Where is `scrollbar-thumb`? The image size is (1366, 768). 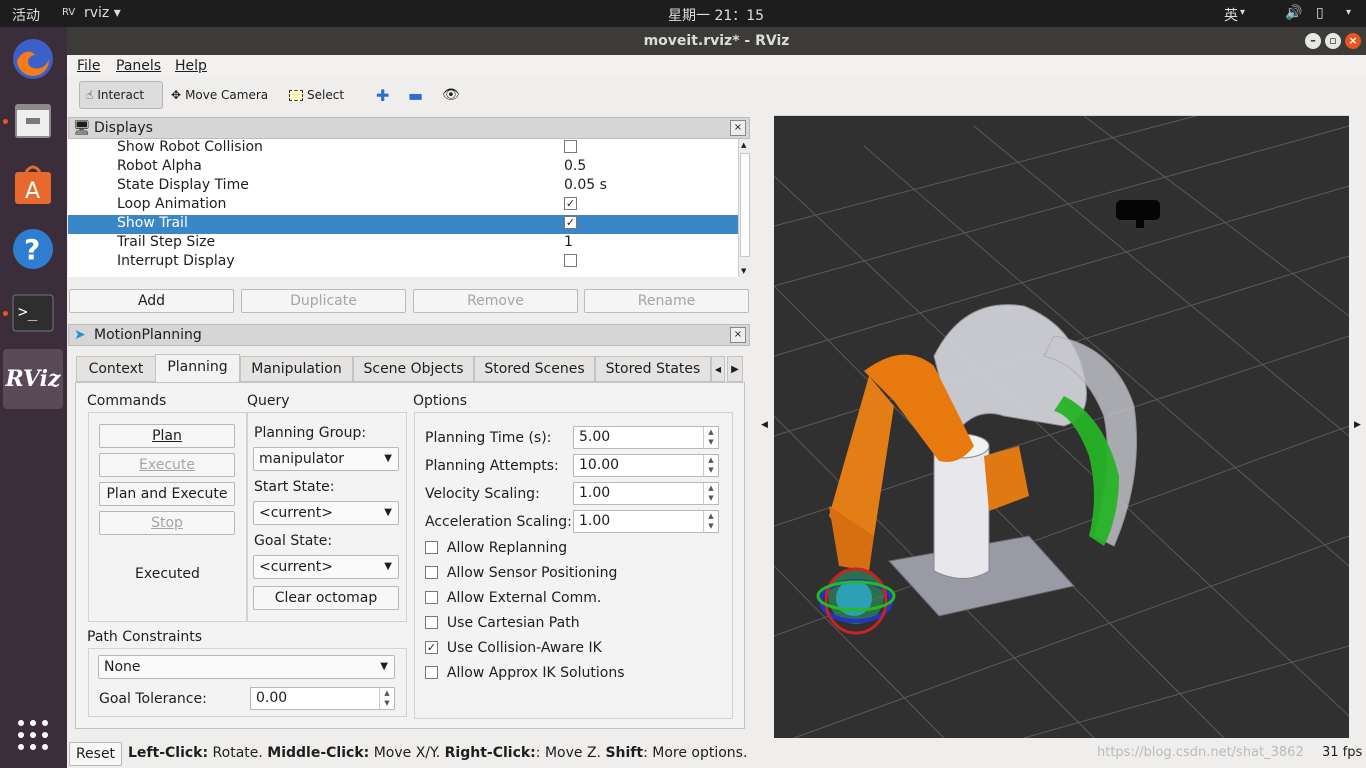
scrollbar-thumb is located at coordinates (745, 205).